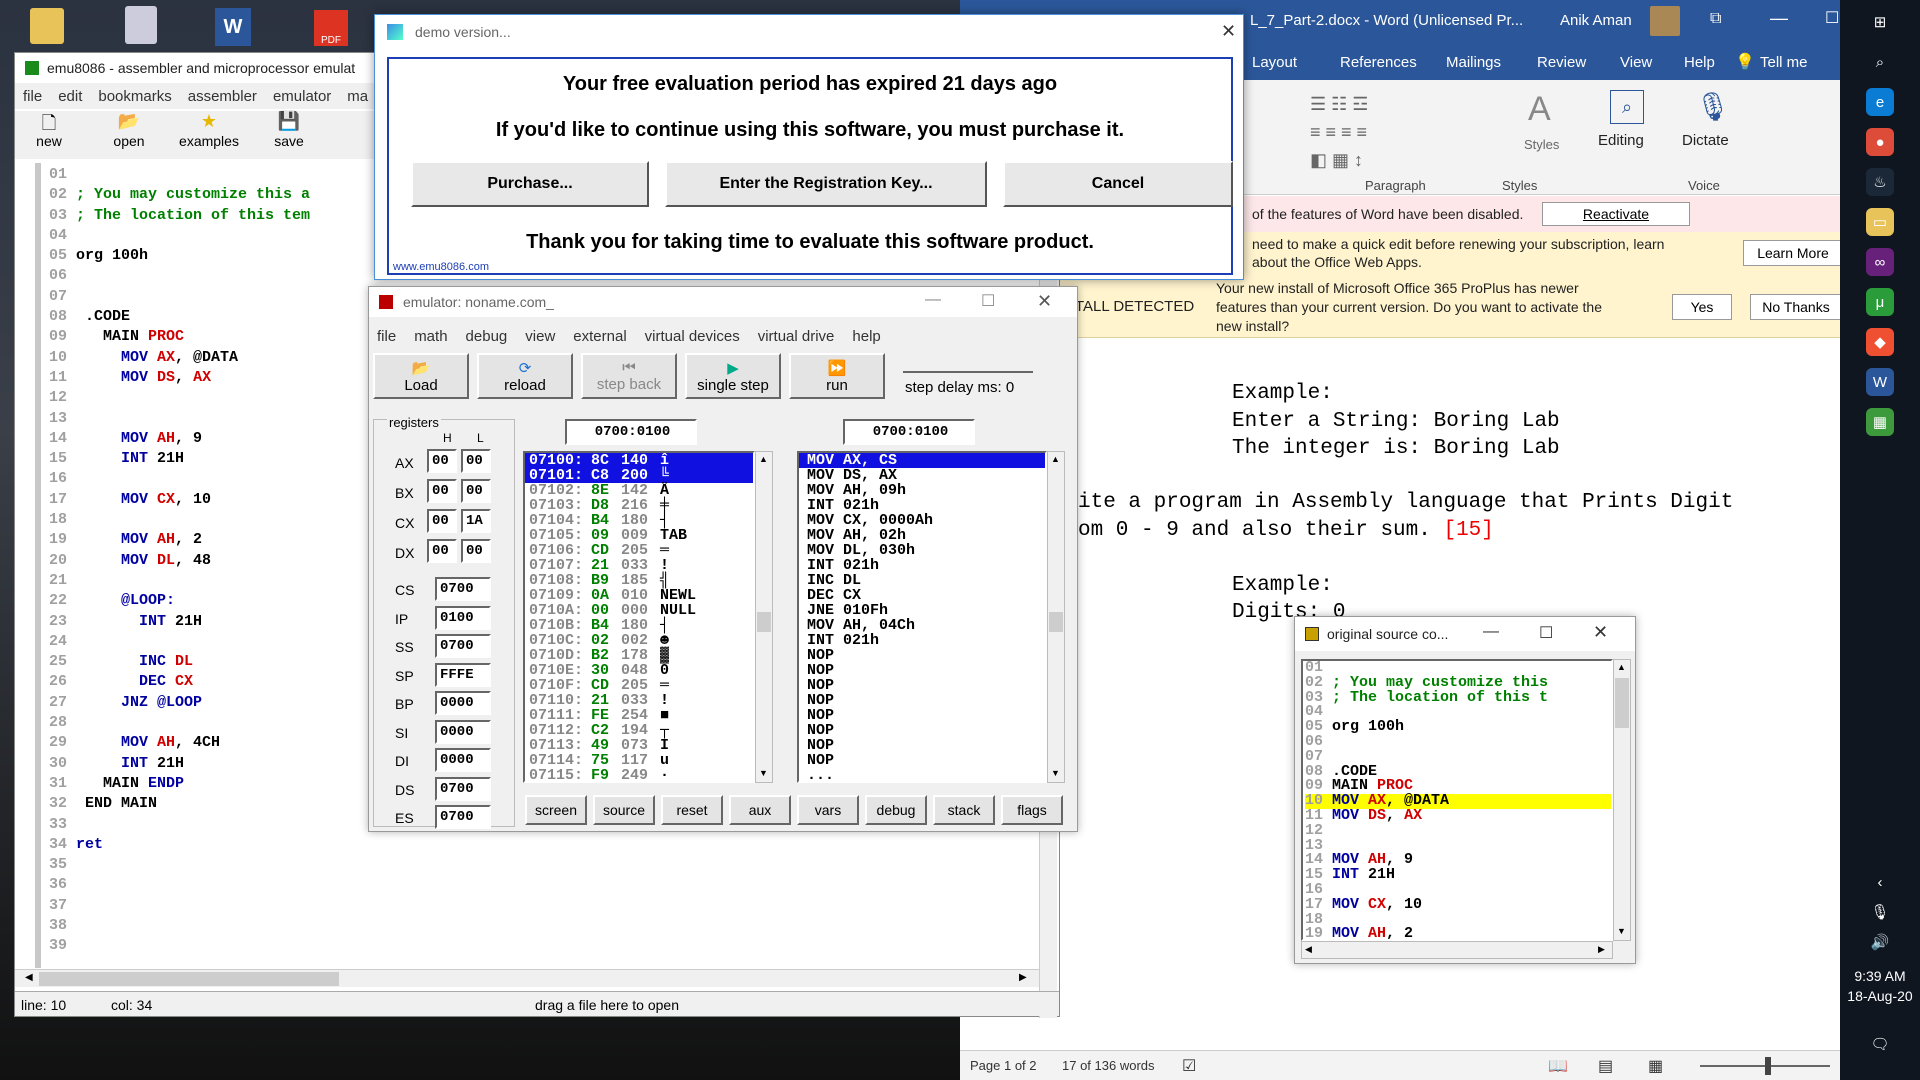  I want to click on folder-icon, so click(47, 26).